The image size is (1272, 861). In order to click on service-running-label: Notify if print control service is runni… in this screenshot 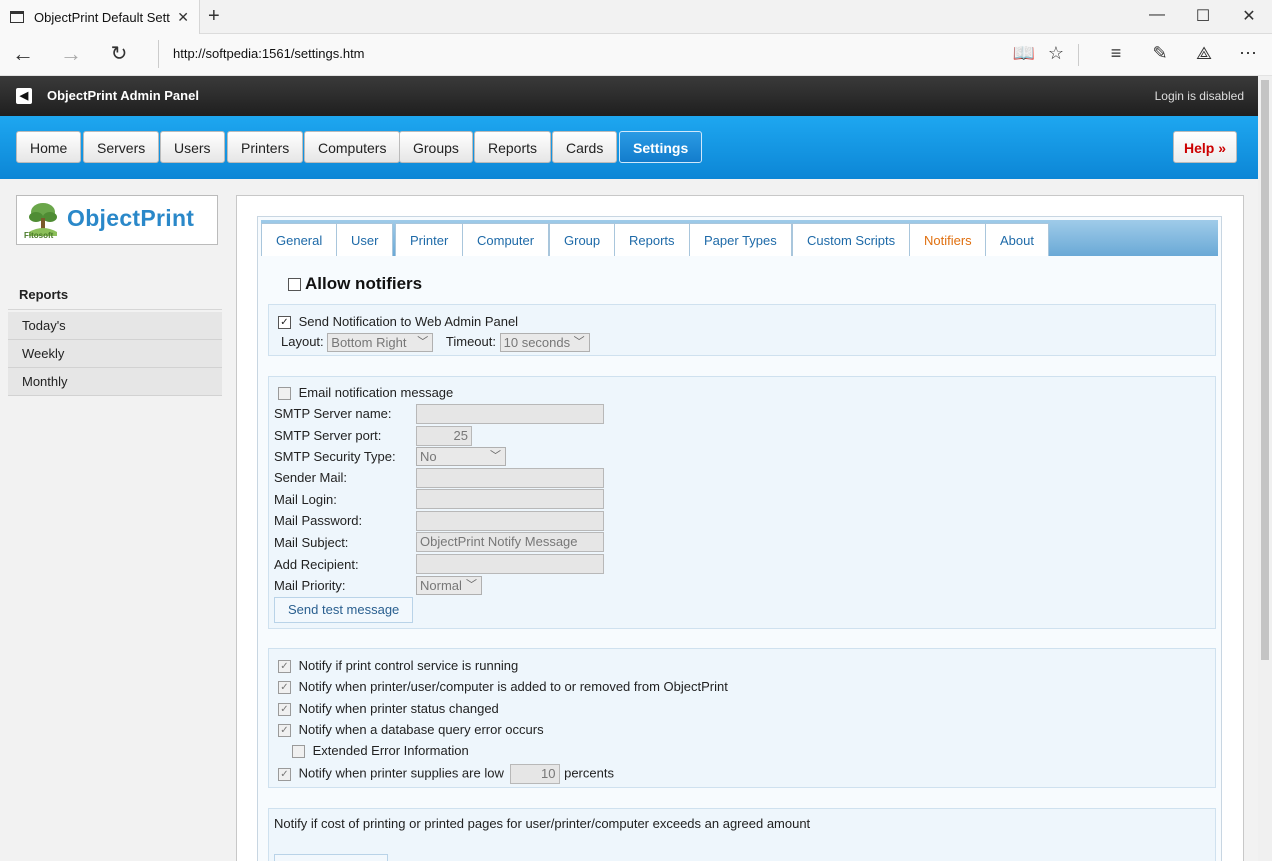, I will do `click(408, 665)`.